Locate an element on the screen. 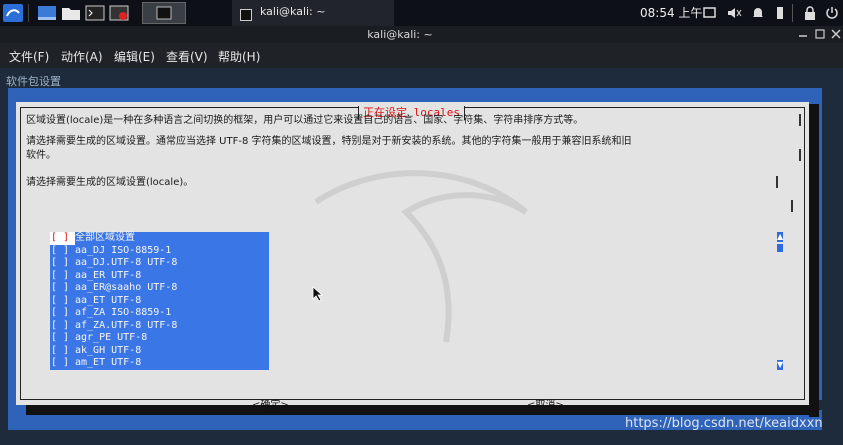 The image size is (843, 445). watermark-url: https://blog.csdn.net/keaidxxn is located at coordinates (724, 423).